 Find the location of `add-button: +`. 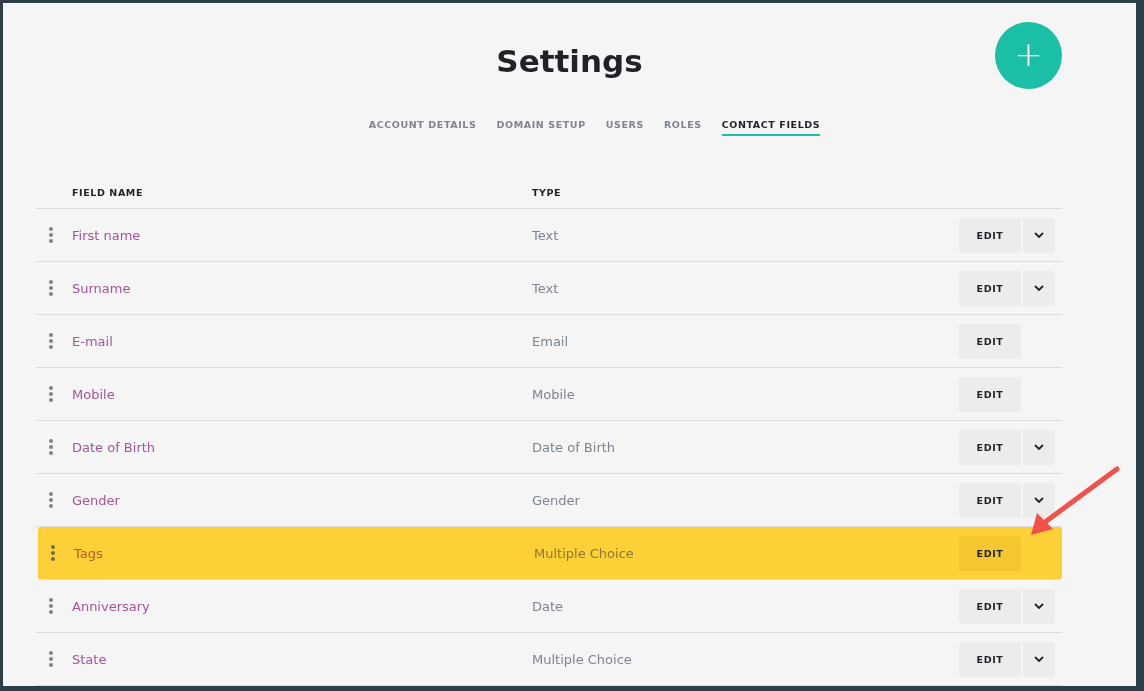

add-button: + is located at coordinates (1028, 55).